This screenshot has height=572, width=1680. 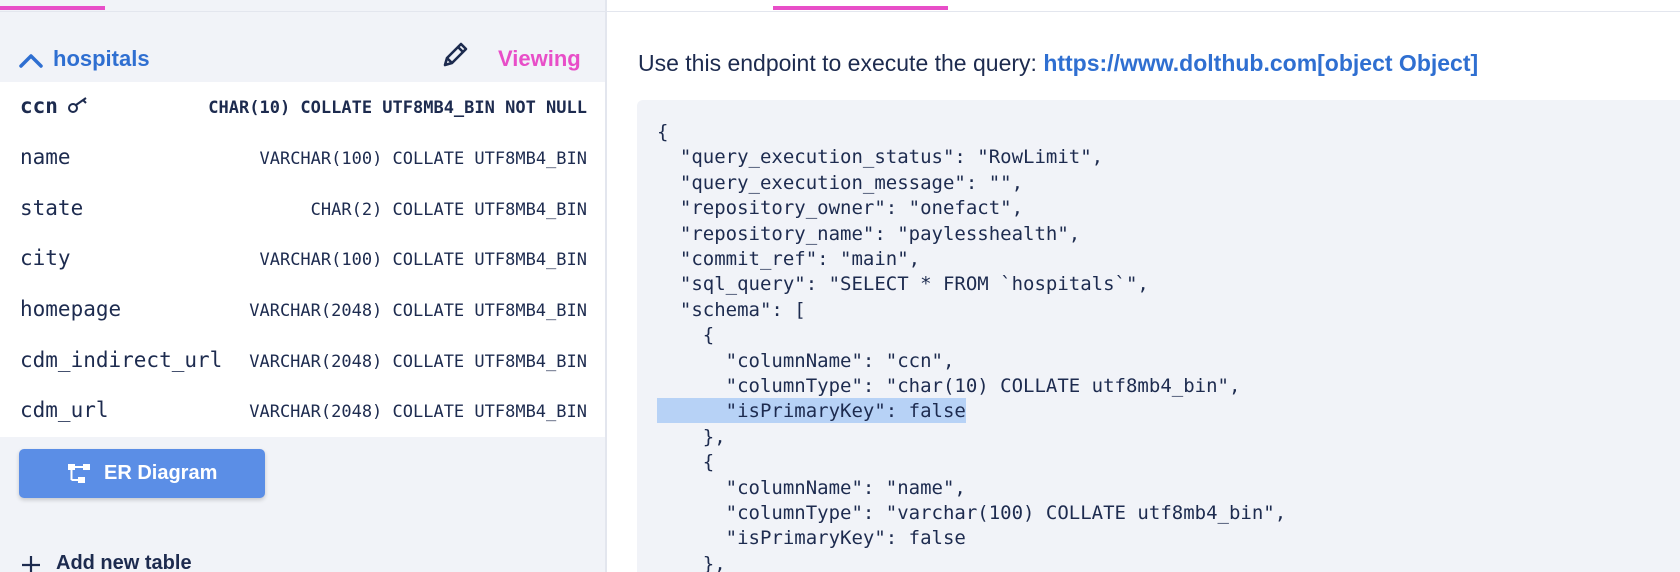 I want to click on code-line-text: "repository_owner": "onefact",, so click(x=840, y=208).